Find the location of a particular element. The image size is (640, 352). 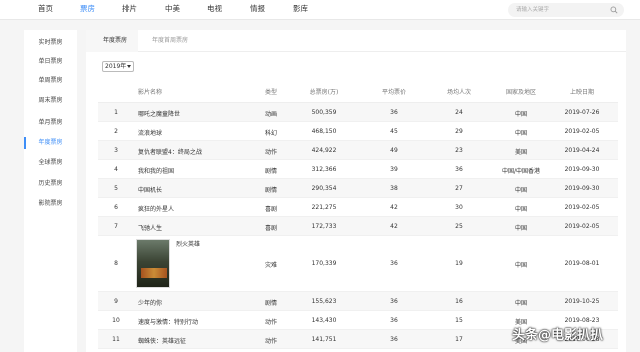

cell-title: 流浪地球 is located at coordinates (150, 132).